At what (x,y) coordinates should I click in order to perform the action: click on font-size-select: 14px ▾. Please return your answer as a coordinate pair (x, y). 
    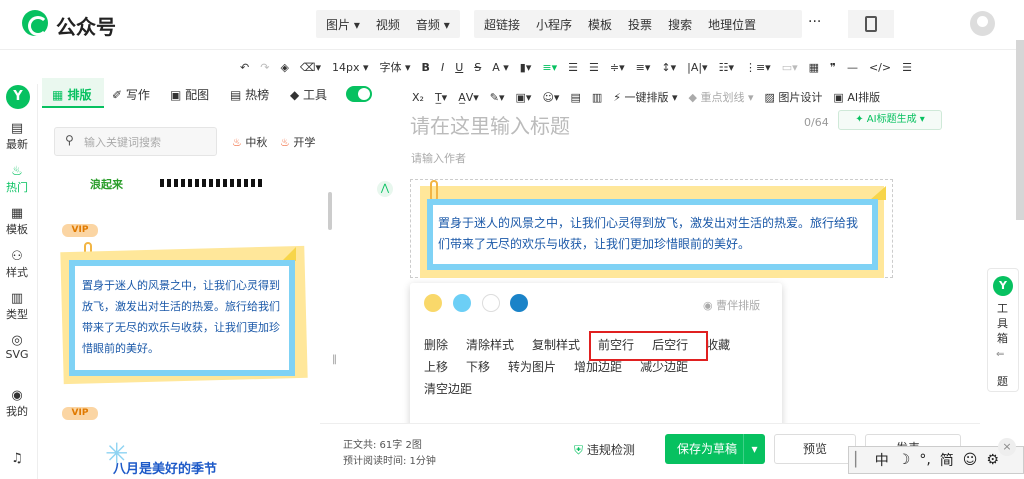
    Looking at the image, I should click on (350, 67).